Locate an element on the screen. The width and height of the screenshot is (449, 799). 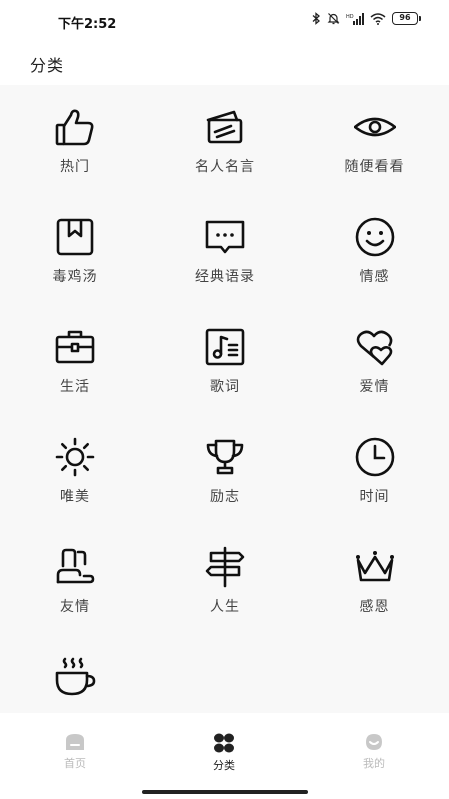
page-header: 分类 is located at coordinates (224, 63).